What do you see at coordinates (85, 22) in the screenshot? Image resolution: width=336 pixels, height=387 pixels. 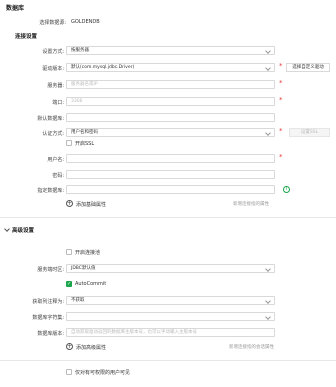 I see `datasource-value: GOLDENDB` at bounding box center [85, 22].